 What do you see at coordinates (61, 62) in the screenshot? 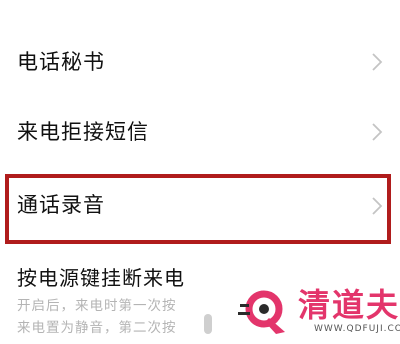
I see `settings-item-label: 电话秘书` at bounding box center [61, 62].